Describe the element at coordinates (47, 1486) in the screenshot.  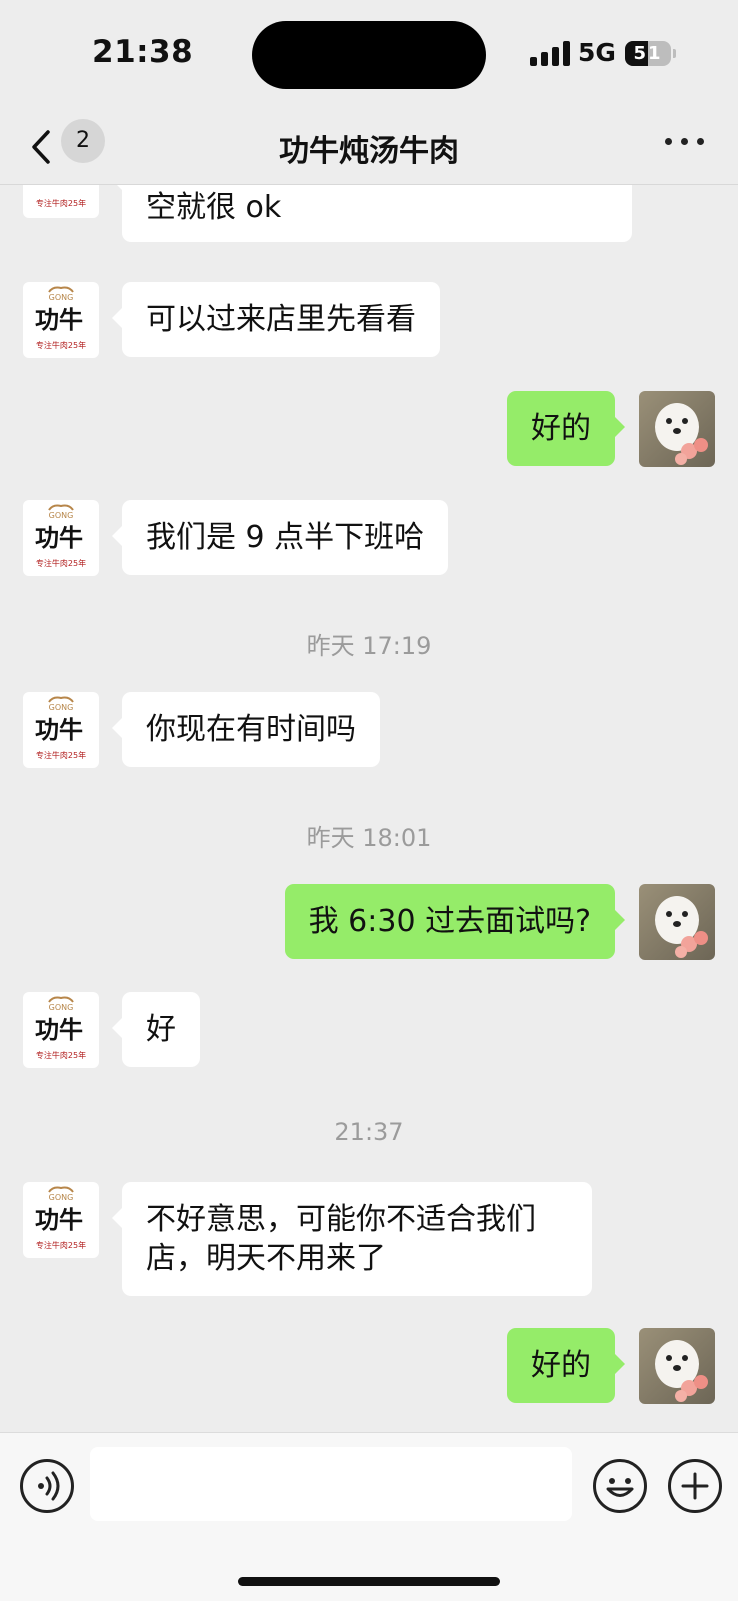
I see `voice-icon` at that location.